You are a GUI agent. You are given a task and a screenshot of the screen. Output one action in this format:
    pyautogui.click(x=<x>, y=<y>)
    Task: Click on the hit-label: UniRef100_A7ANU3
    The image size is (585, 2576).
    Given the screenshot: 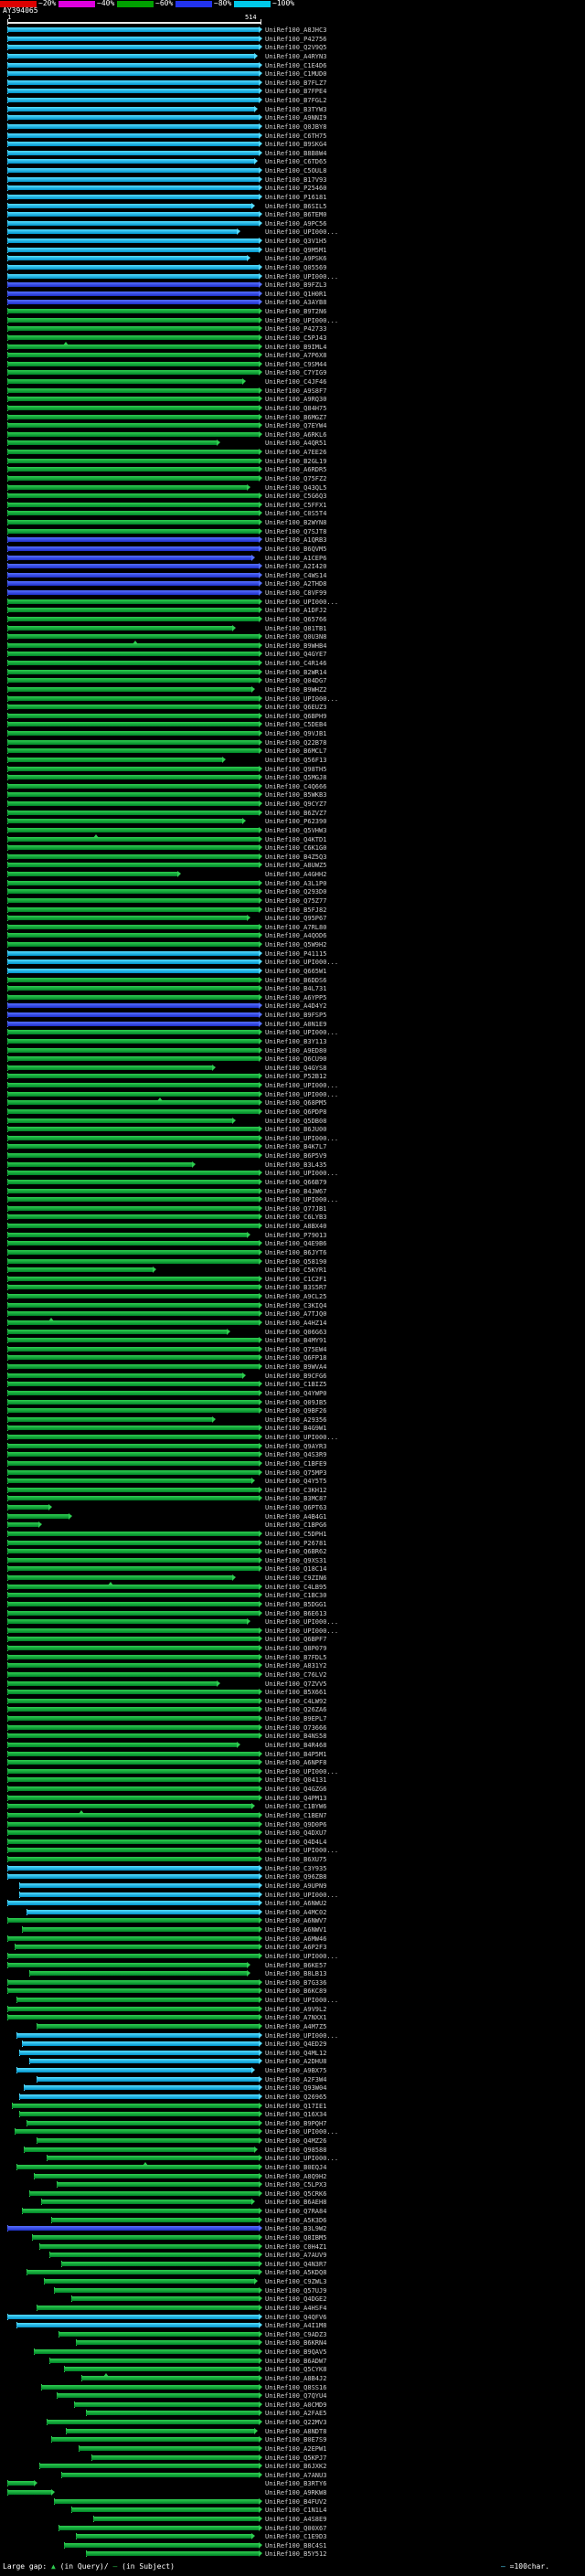 What is the action you would take?
    pyautogui.click(x=296, y=2475)
    